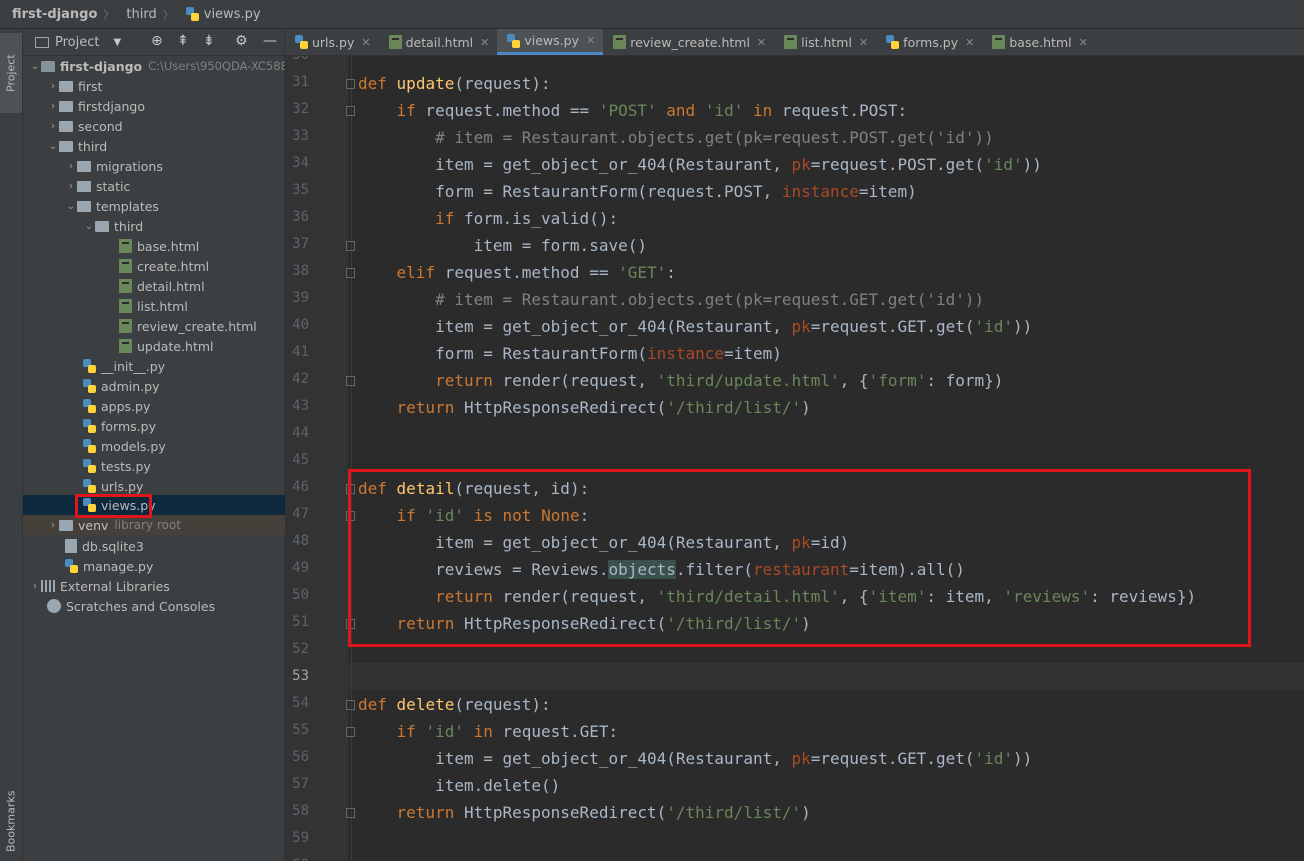  What do you see at coordinates (101, 66) in the screenshot?
I see `tree-item-label: first-django` at bounding box center [101, 66].